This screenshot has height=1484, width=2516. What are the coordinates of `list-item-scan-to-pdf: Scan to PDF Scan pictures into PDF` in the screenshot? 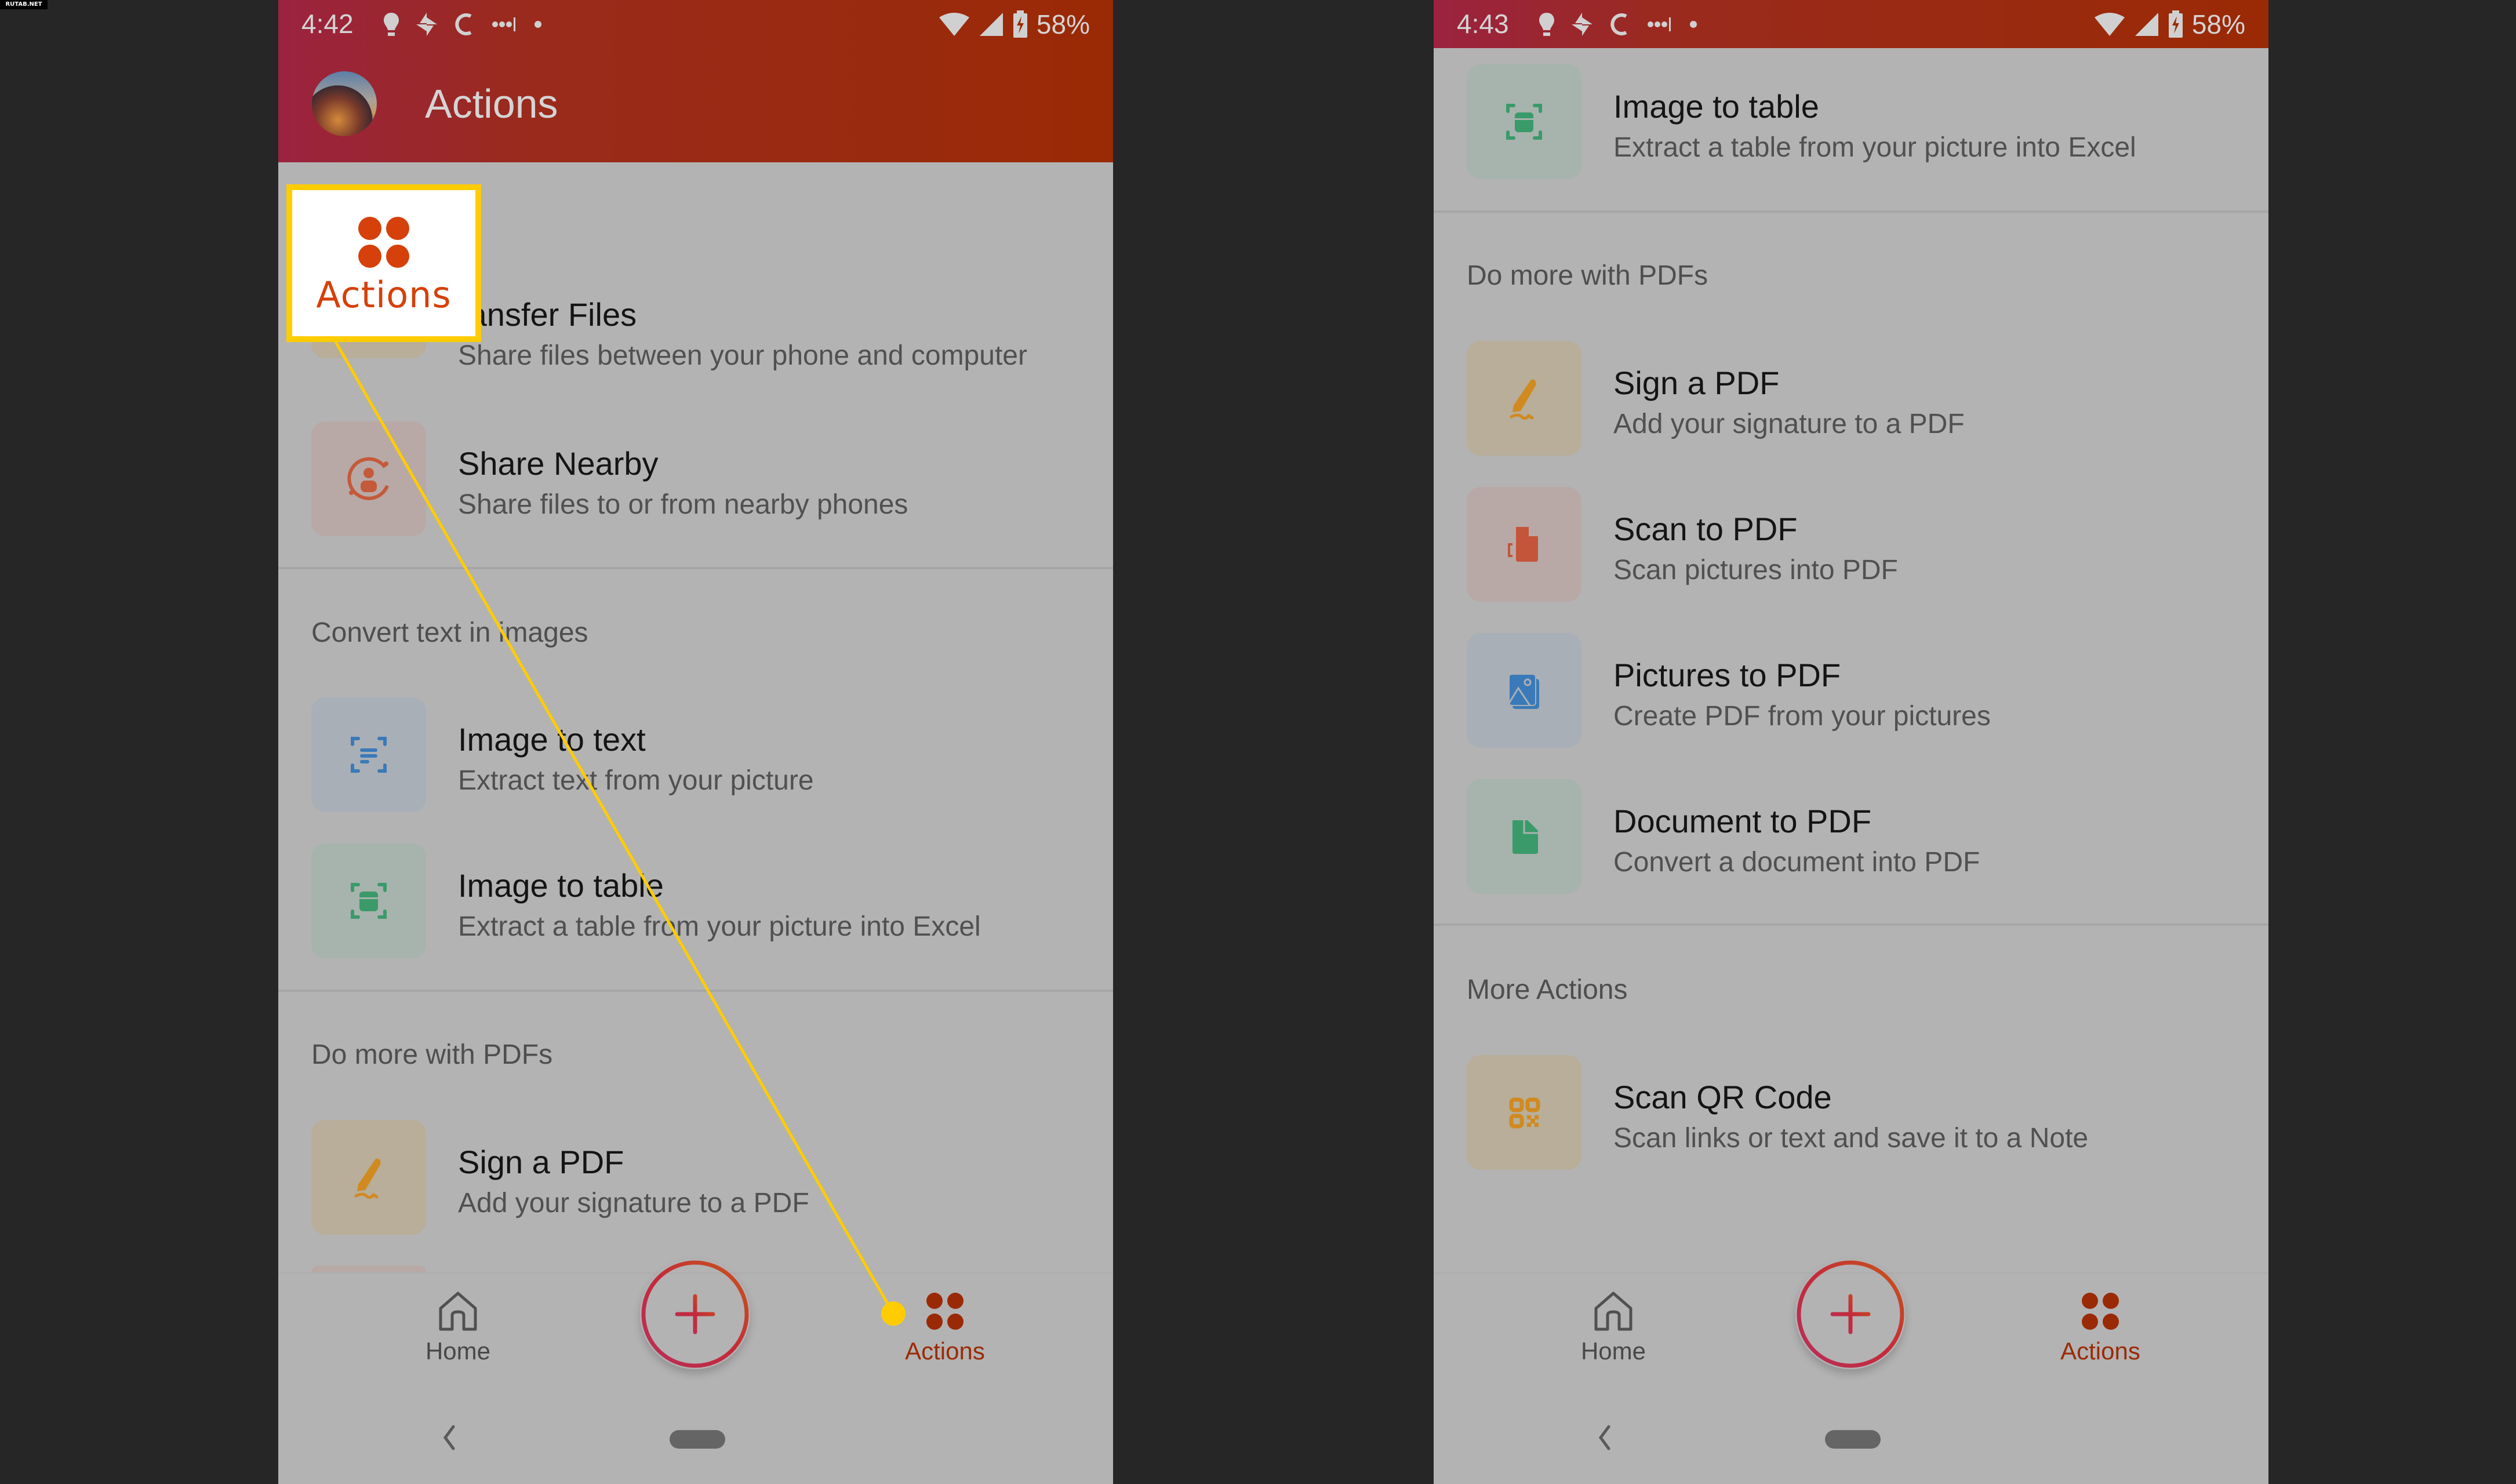 It's located at (1851, 545).